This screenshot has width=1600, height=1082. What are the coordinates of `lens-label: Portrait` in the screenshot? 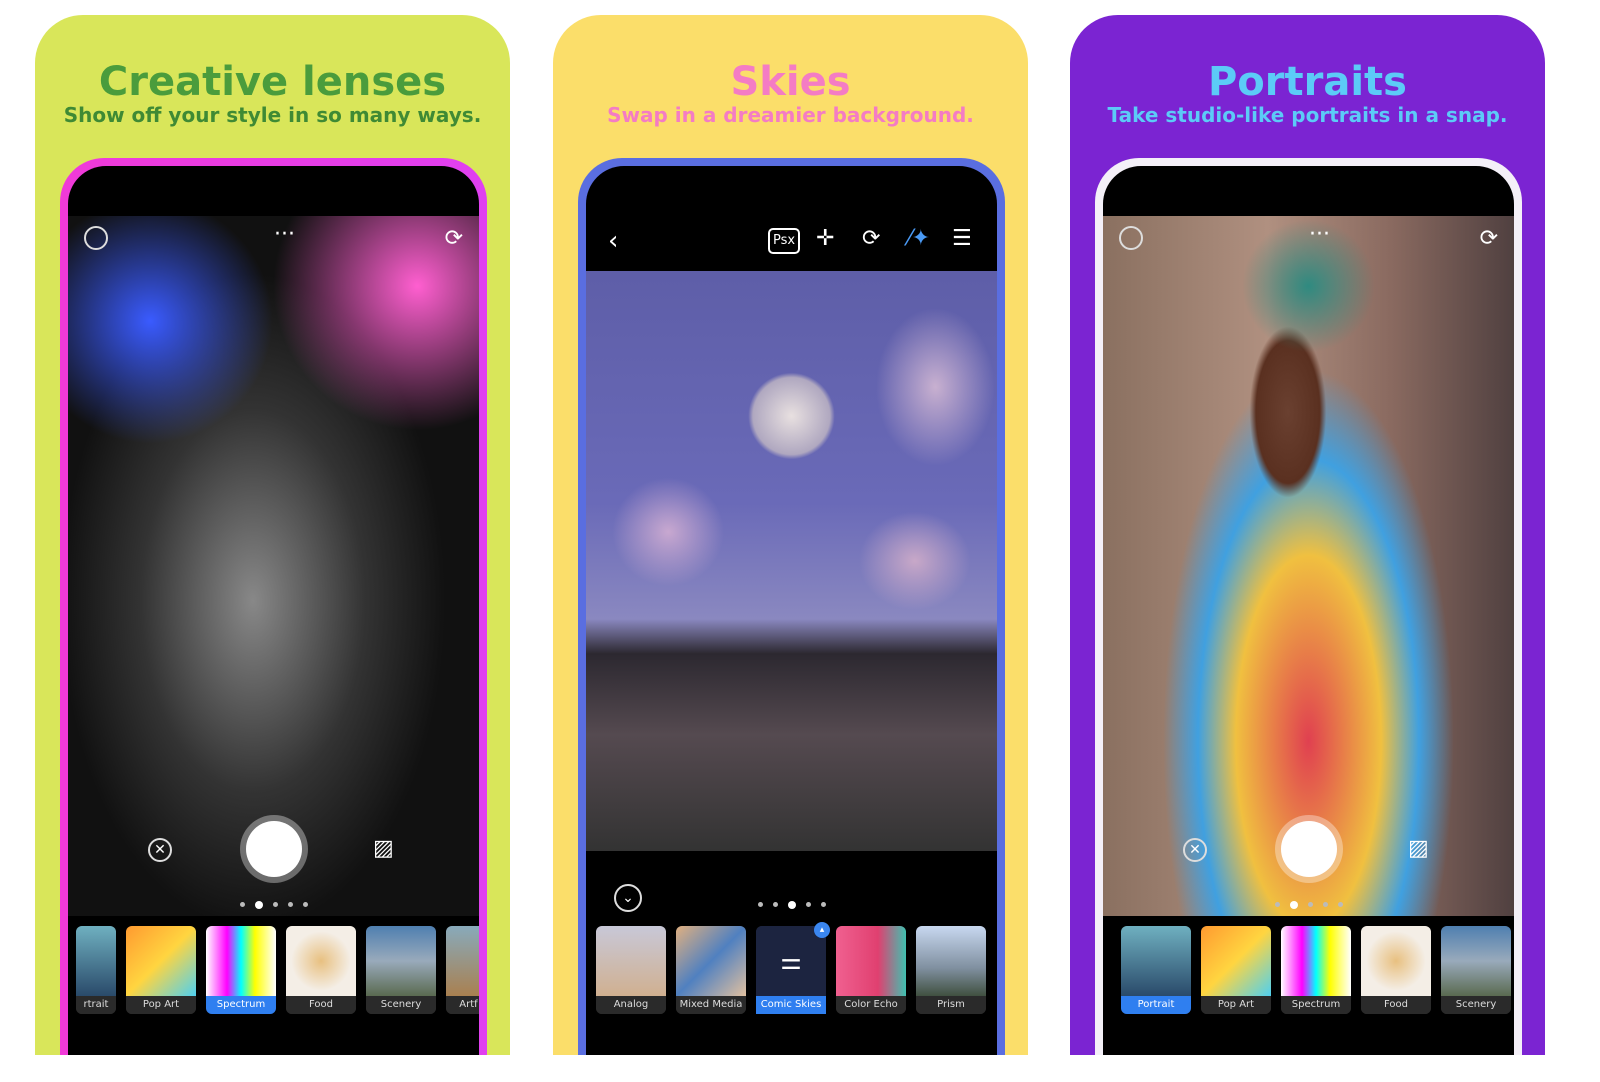 It's located at (1156, 1005).